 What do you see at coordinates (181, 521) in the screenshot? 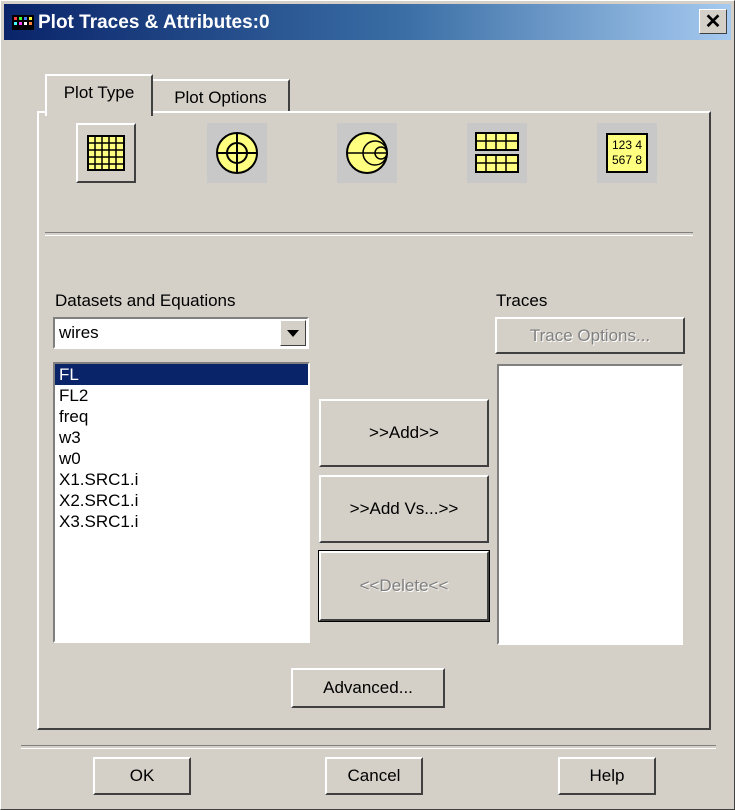
I see `list-item: X3.SRC1.i` at bounding box center [181, 521].